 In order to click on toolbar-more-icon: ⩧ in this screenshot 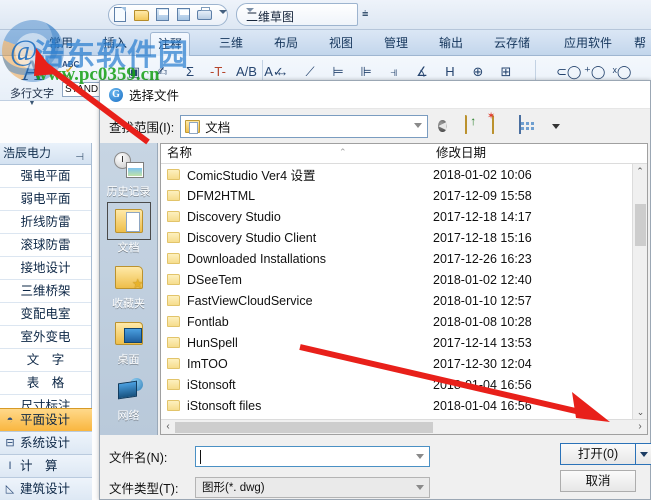, I will do `click(365, 14)`.